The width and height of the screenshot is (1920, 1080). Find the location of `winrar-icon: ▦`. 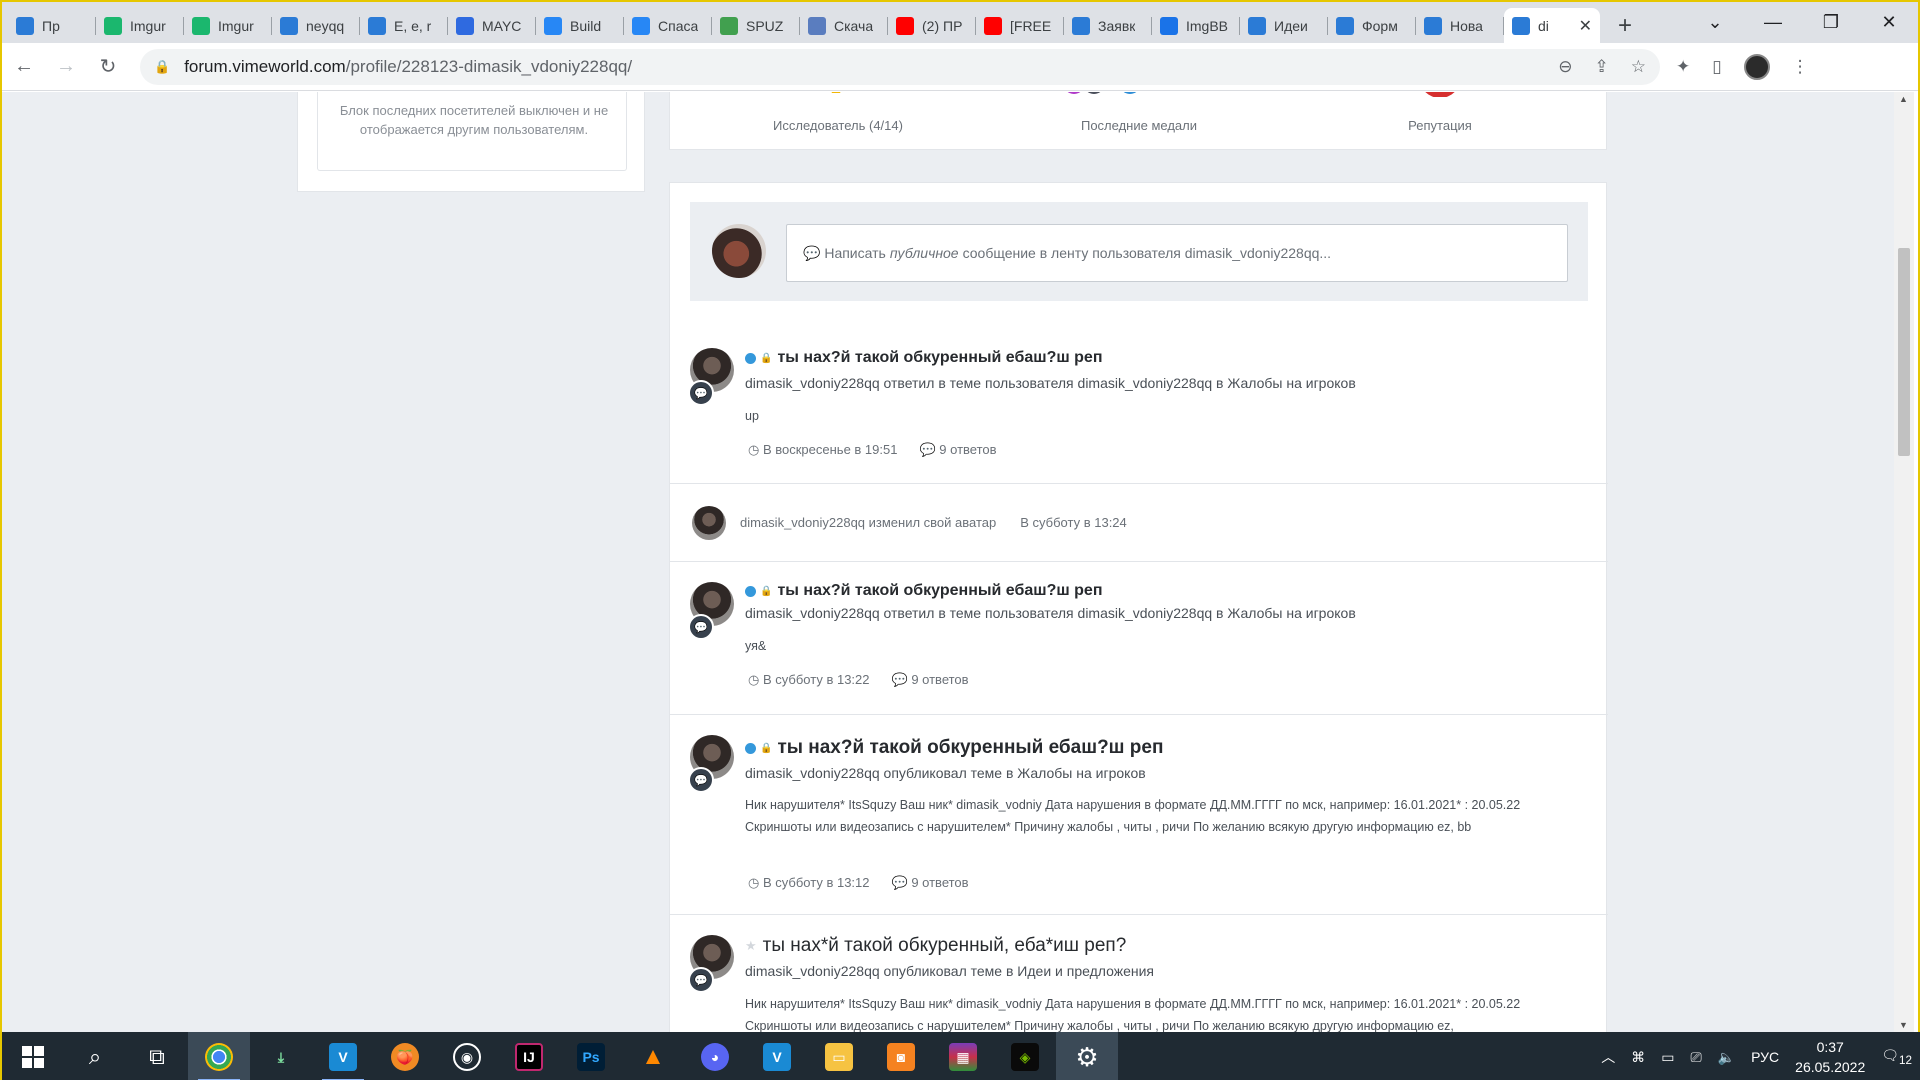

winrar-icon: ▦ is located at coordinates (963, 1056).